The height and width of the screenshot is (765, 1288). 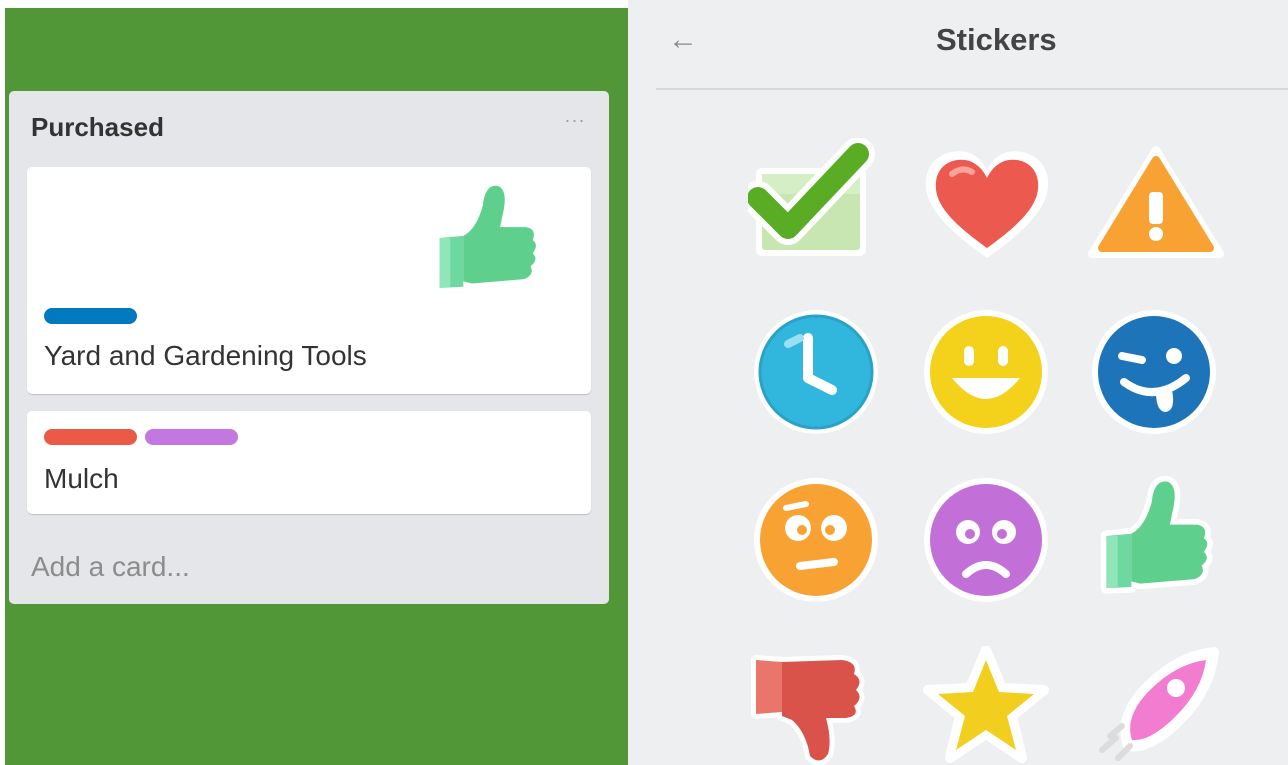 What do you see at coordinates (1155, 705) in the screenshot?
I see `rocketship-sticker` at bounding box center [1155, 705].